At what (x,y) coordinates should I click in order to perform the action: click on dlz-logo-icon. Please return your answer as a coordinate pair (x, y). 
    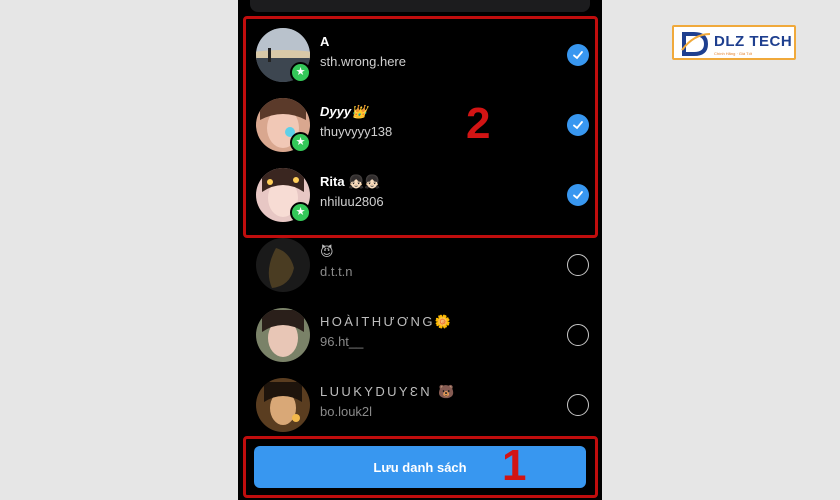
    Looking at the image, I should click on (696, 44).